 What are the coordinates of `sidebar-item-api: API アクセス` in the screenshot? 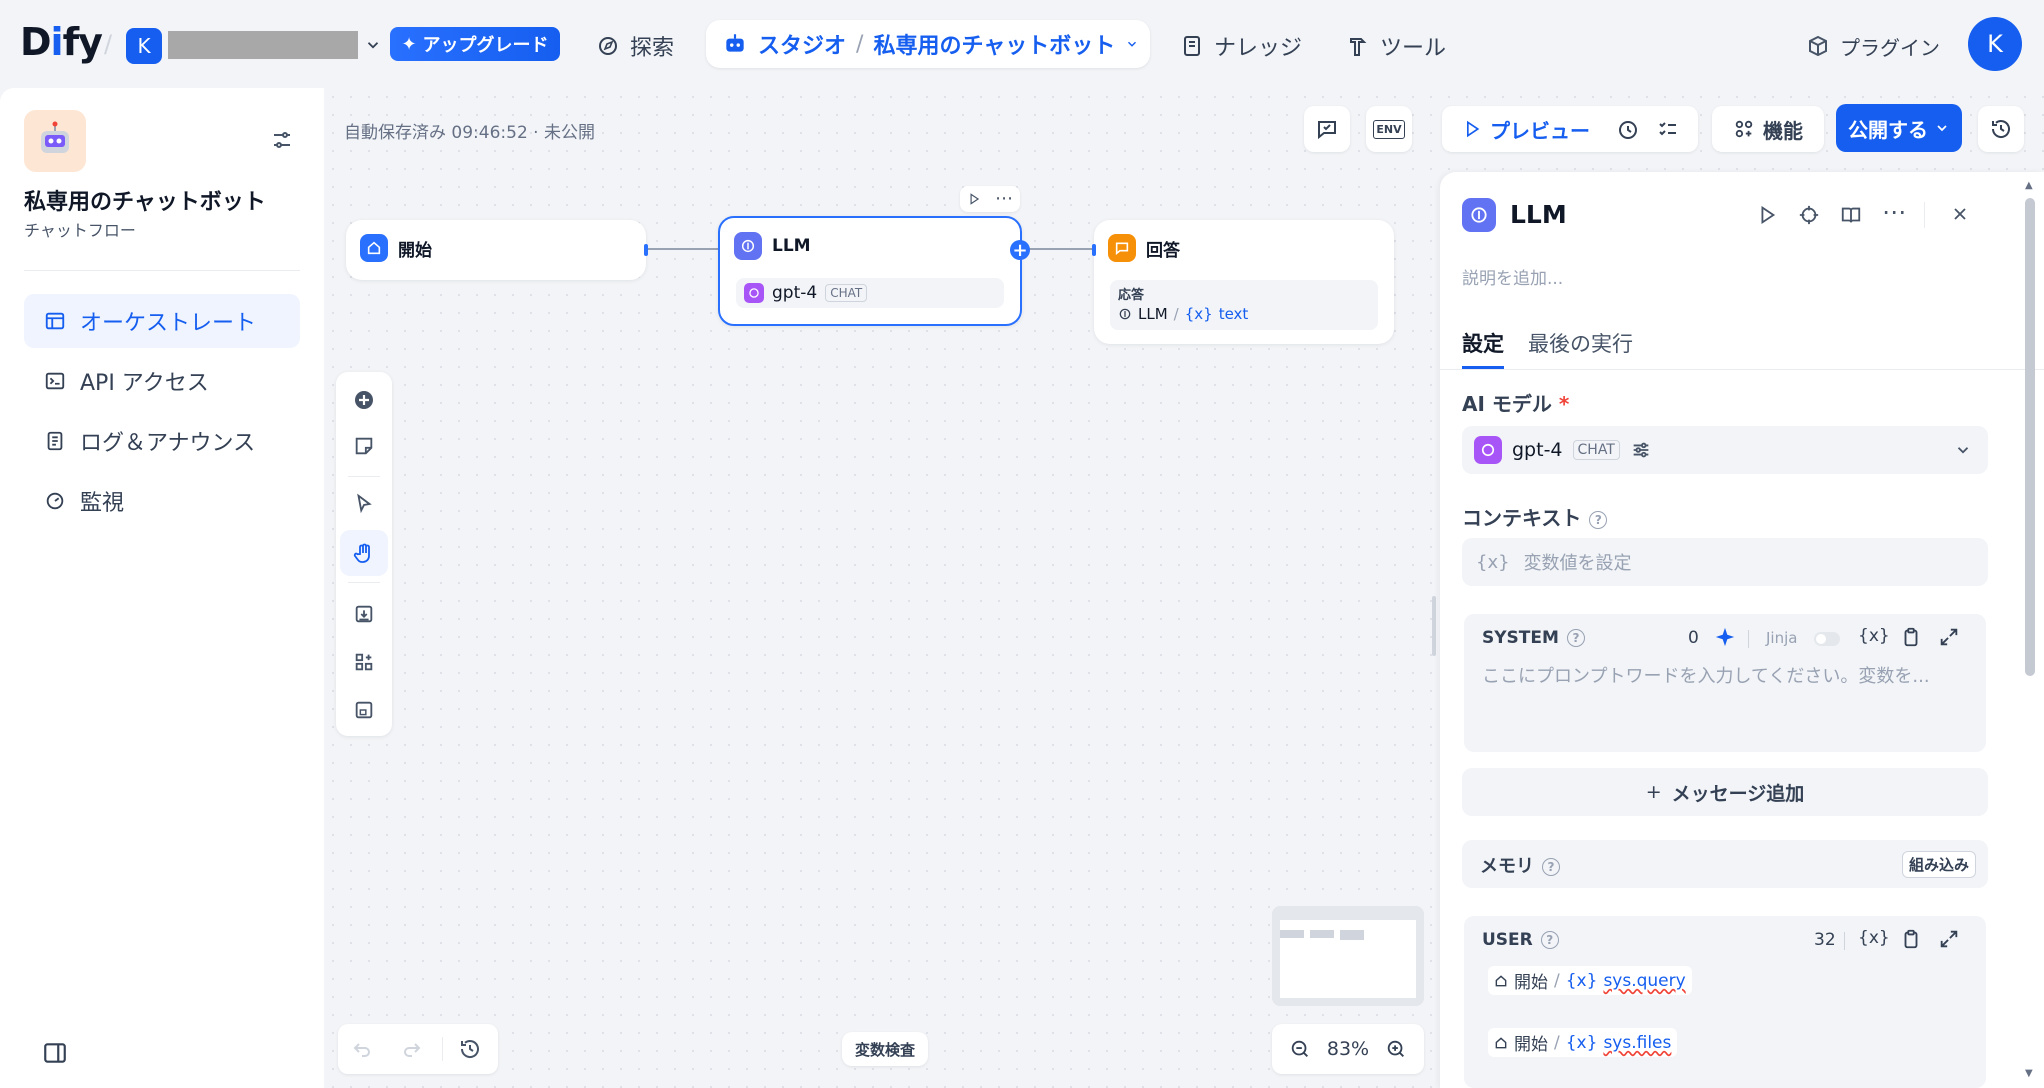 It's located at (162, 381).